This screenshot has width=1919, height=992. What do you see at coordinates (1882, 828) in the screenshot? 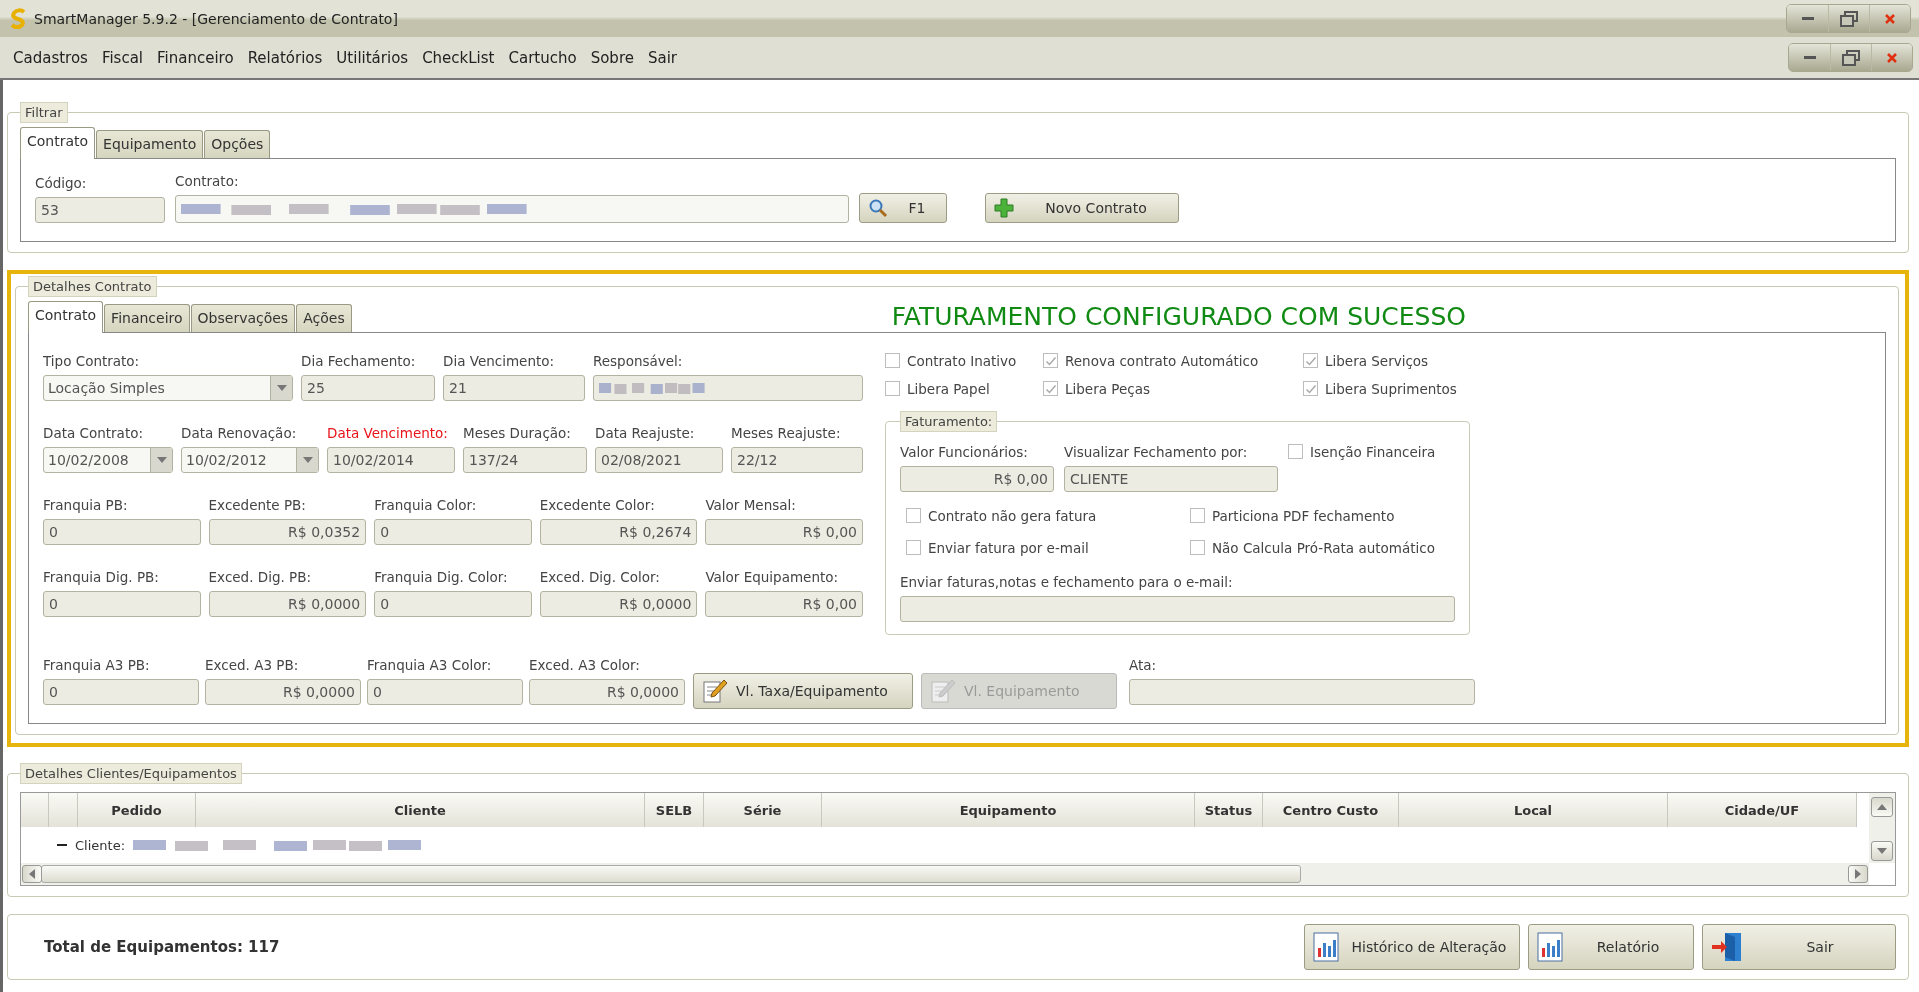
I see `vertical-scrollbar` at bounding box center [1882, 828].